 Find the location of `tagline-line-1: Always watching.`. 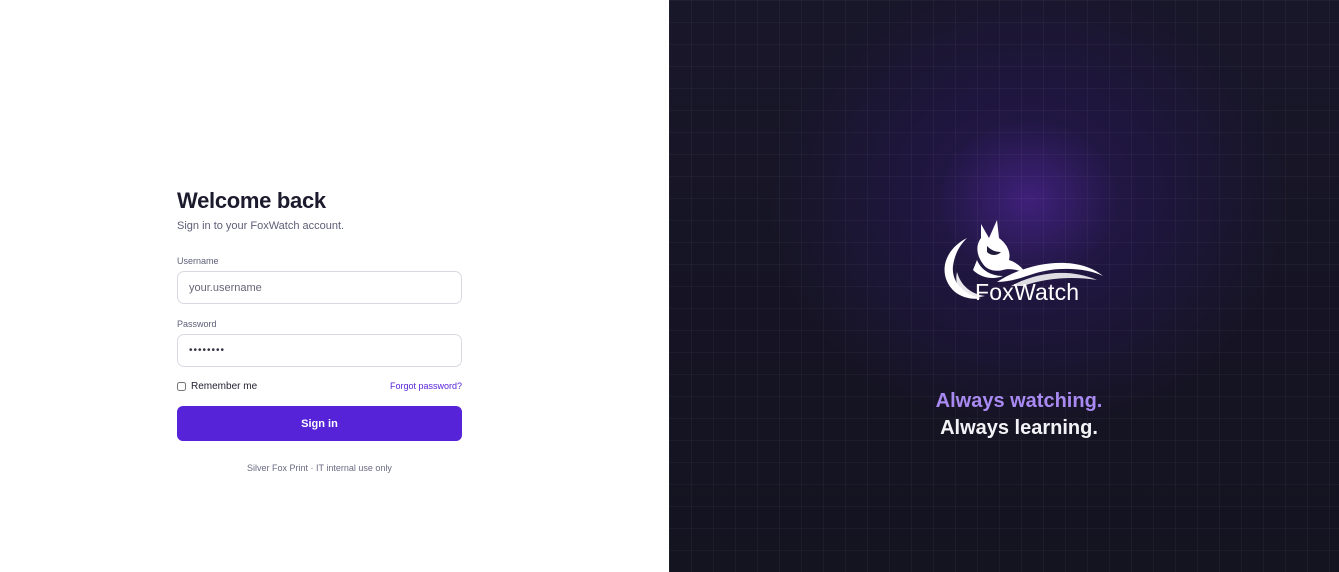

tagline-line-1: Always watching. is located at coordinates (1019, 401).